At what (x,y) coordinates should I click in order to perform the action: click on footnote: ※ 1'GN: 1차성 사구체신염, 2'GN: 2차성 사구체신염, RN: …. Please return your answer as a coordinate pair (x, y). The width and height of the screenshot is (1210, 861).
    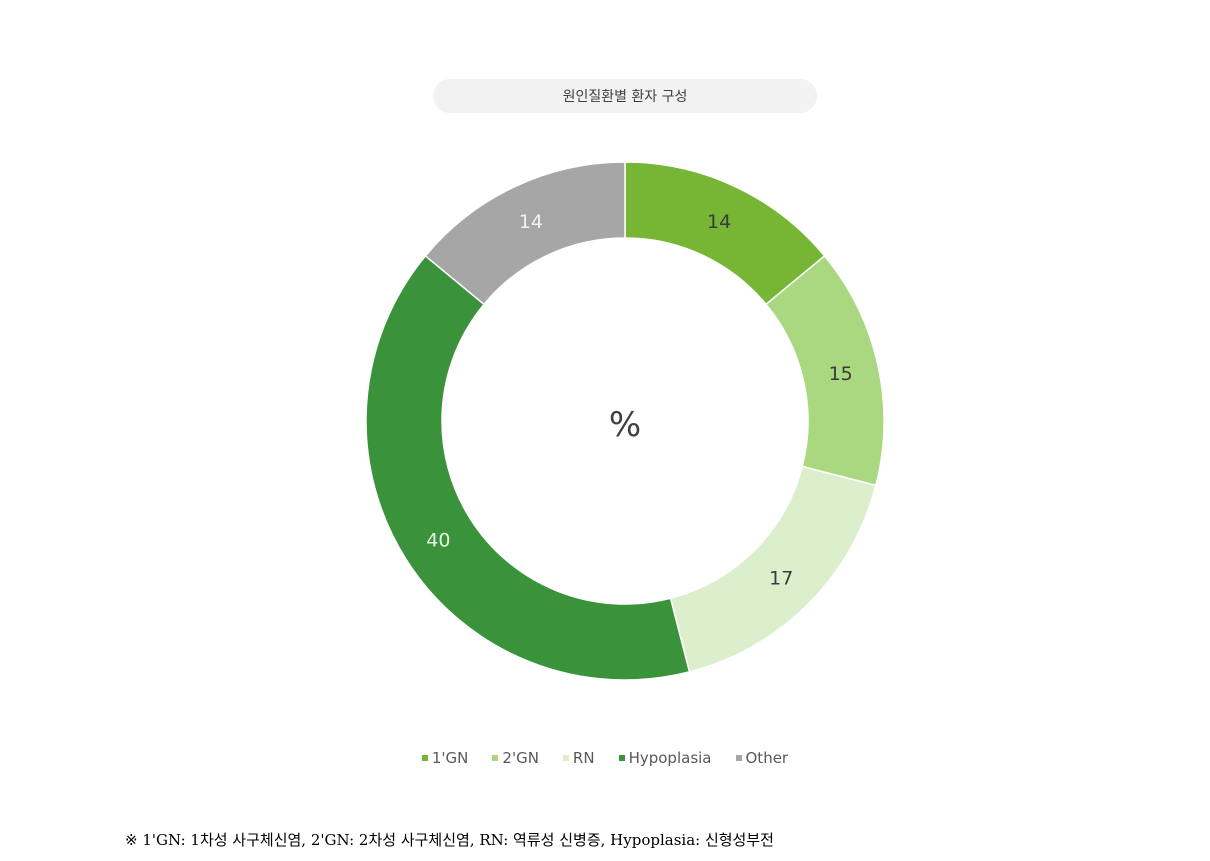
    Looking at the image, I should click on (449, 840).